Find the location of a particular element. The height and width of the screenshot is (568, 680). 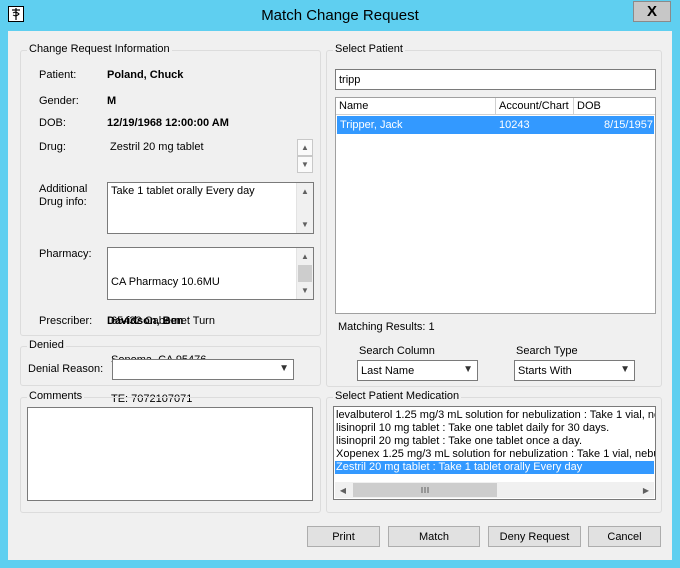

denial-reason-select: ▼ is located at coordinates (203, 369).